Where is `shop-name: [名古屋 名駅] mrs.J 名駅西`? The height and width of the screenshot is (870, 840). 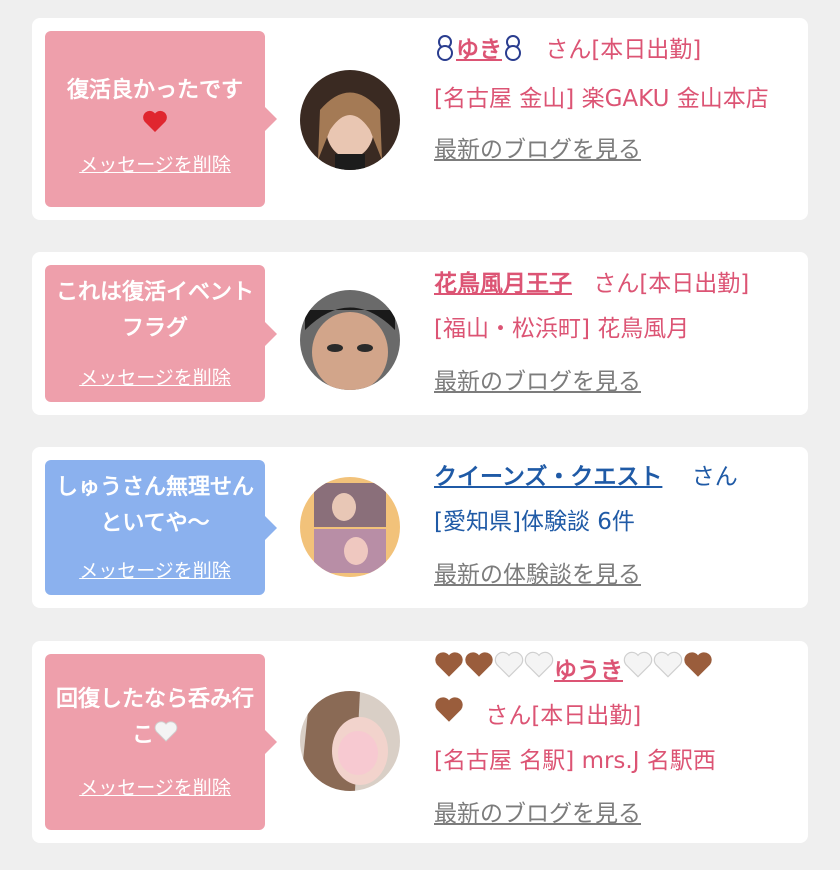 shop-name: [名古屋 名駅] mrs.J 名駅西 is located at coordinates (575, 761).